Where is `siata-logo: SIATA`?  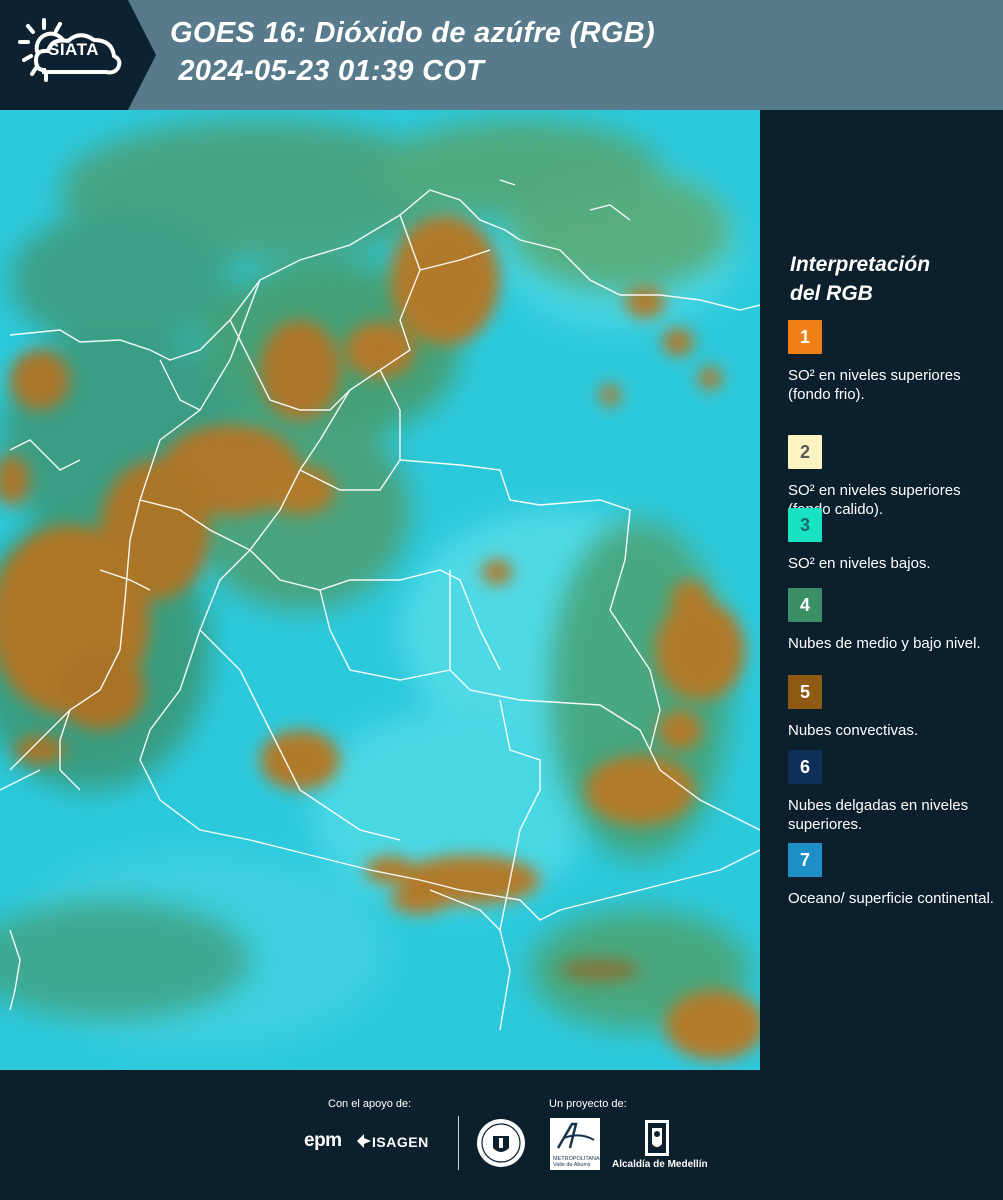 siata-logo: SIATA is located at coordinates (64, 55).